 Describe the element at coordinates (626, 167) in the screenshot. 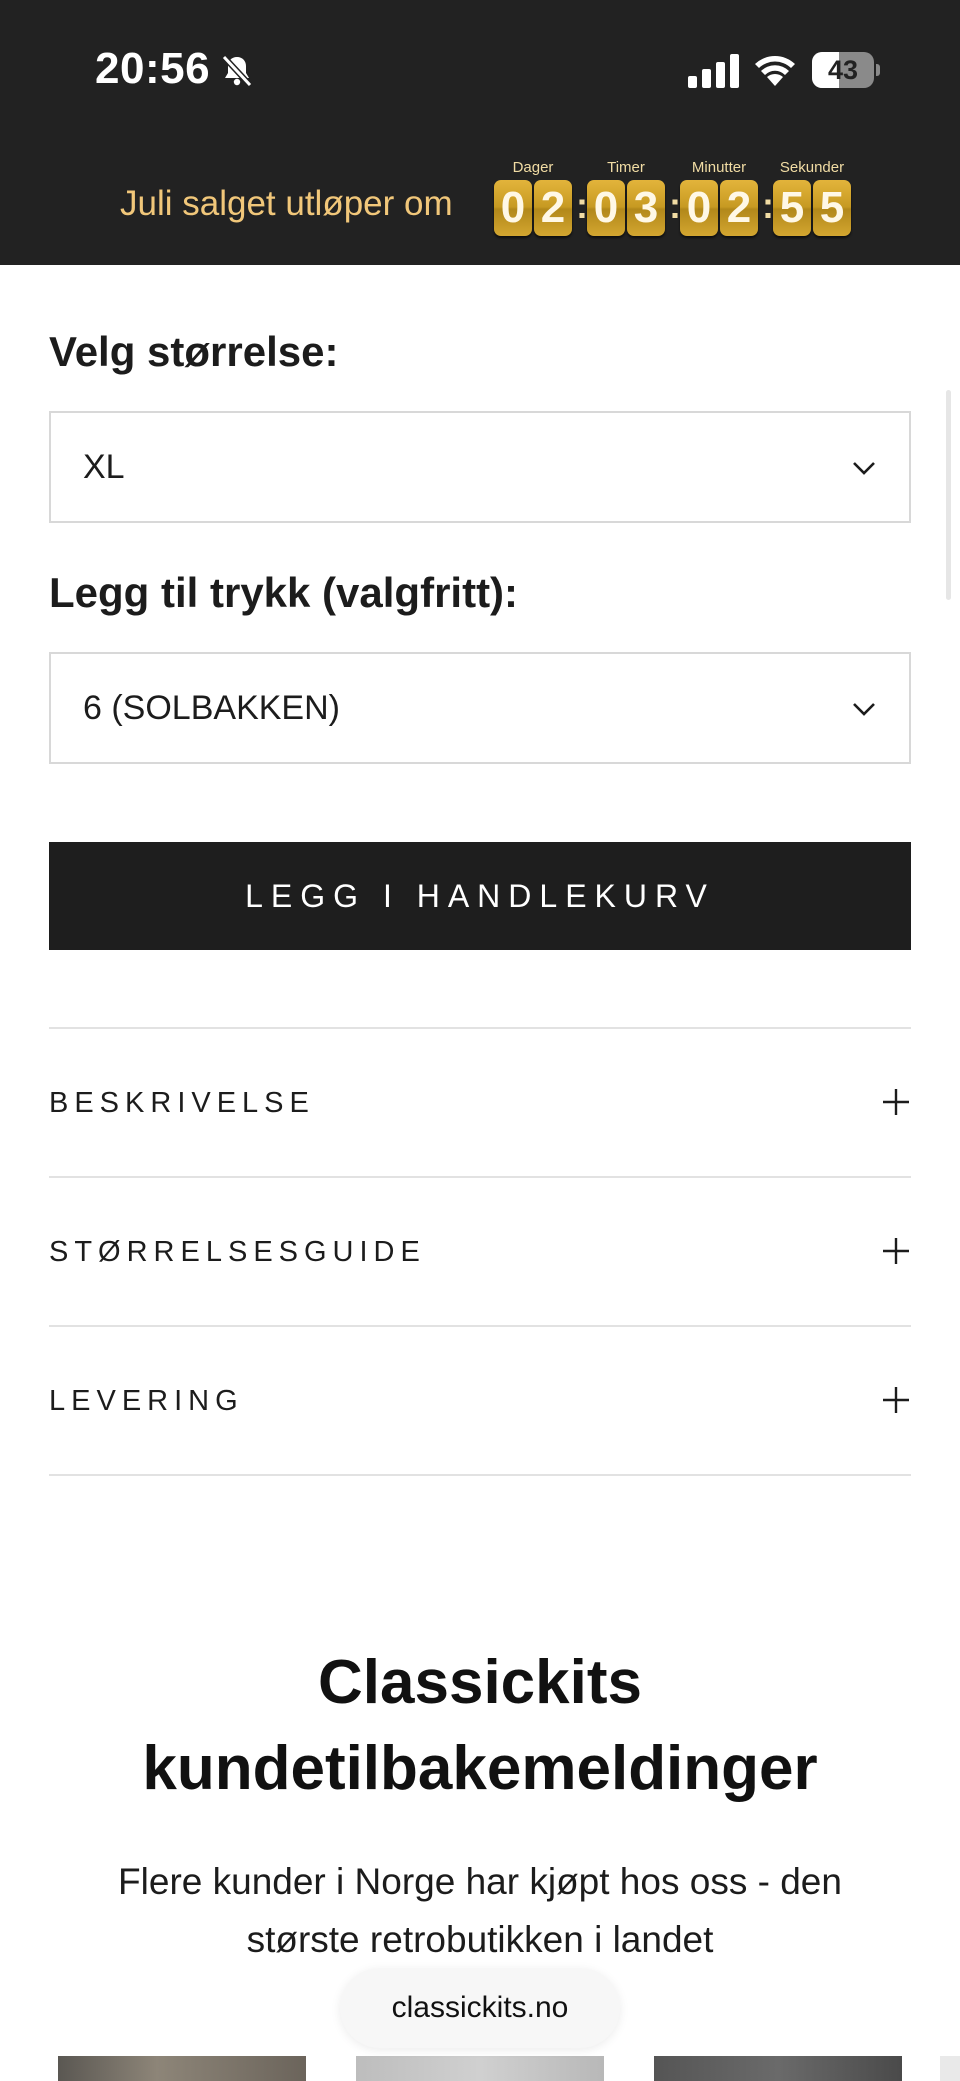

I see `countdown-hours-label: Timer` at that location.